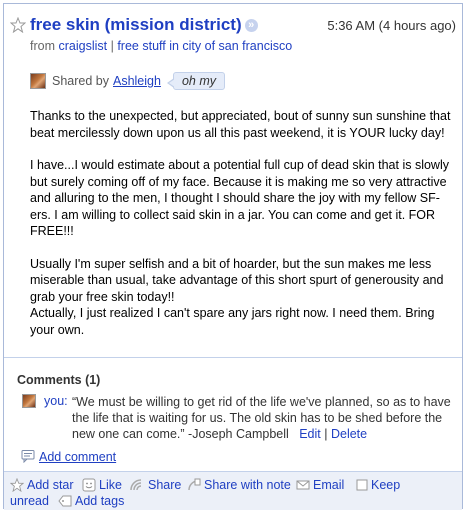 This screenshot has width=468, height=514. What do you see at coordinates (50, 485) in the screenshot?
I see `add-star-label: Add star` at bounding box center [50, 485].